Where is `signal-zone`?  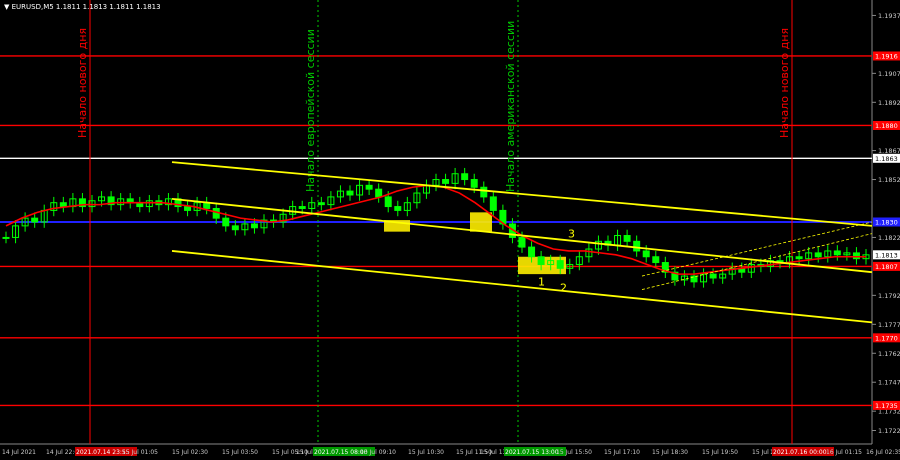 signal-zone is located at coordinates (481, 222).